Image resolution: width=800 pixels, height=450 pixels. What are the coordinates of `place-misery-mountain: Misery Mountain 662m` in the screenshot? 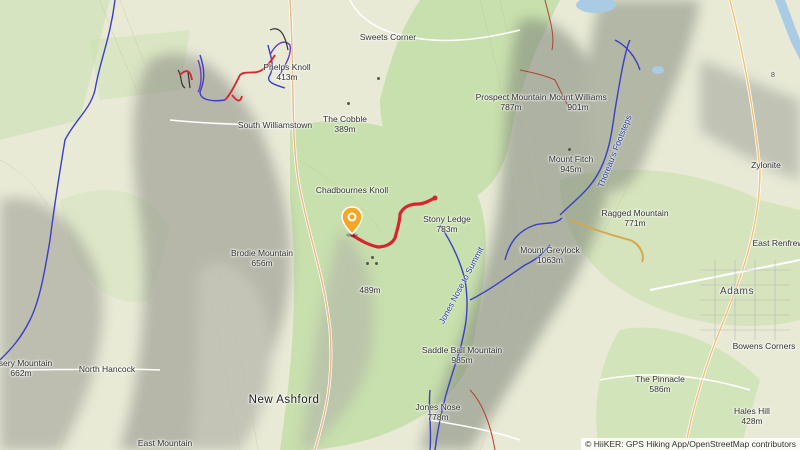 It's located at (26, 368).